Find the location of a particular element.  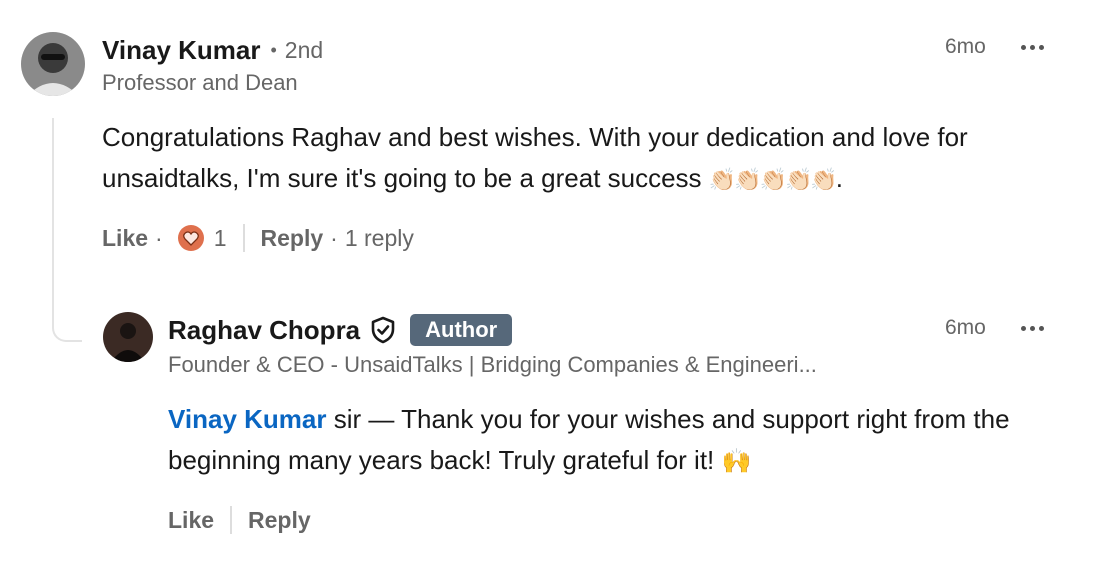

comment-like-button: Like is located at coordinates (125, 238).